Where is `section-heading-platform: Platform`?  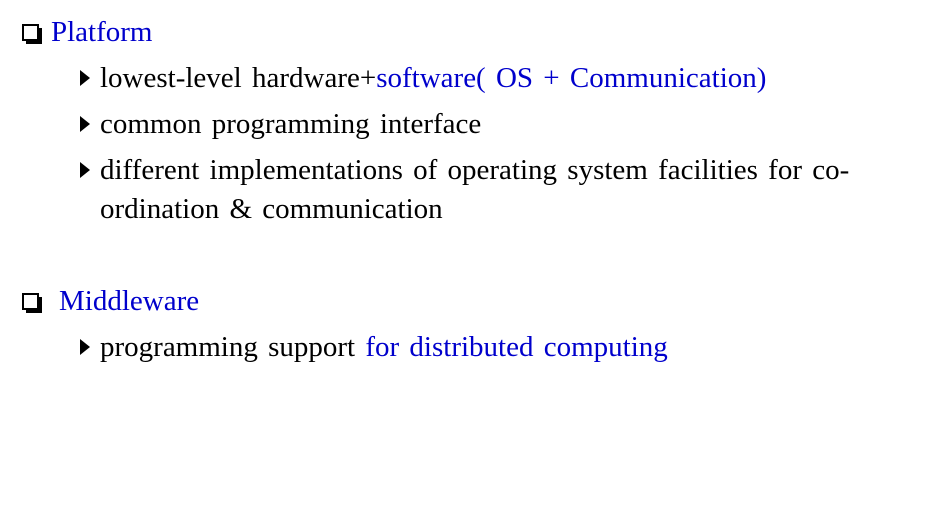 section-heading-platform: Platform is located at coordinates (87, 32).